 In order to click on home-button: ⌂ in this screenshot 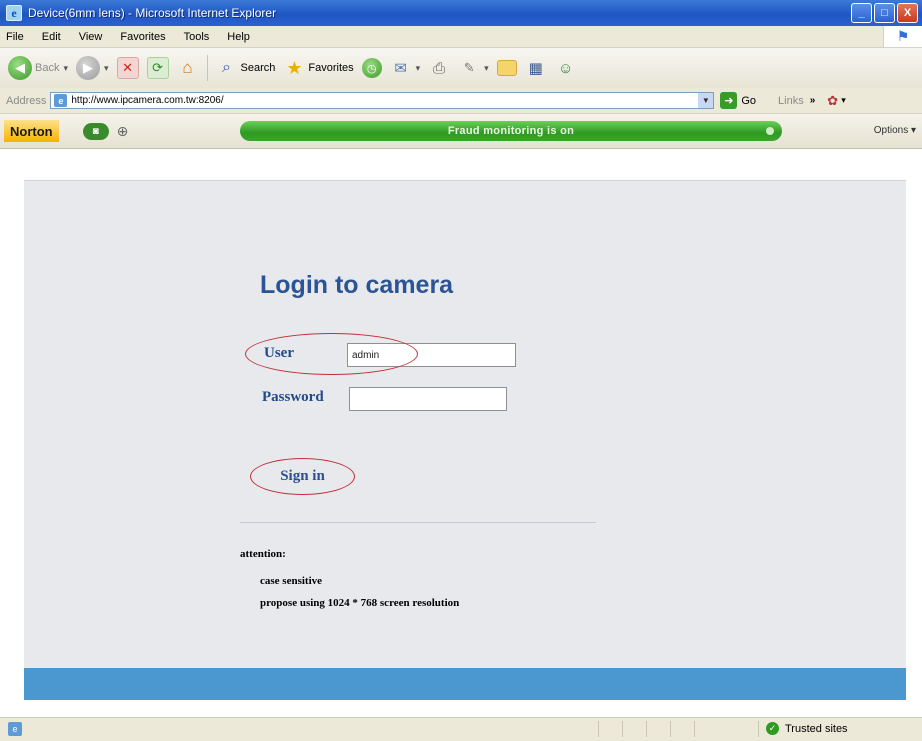, I will do `click(188, 68)`.